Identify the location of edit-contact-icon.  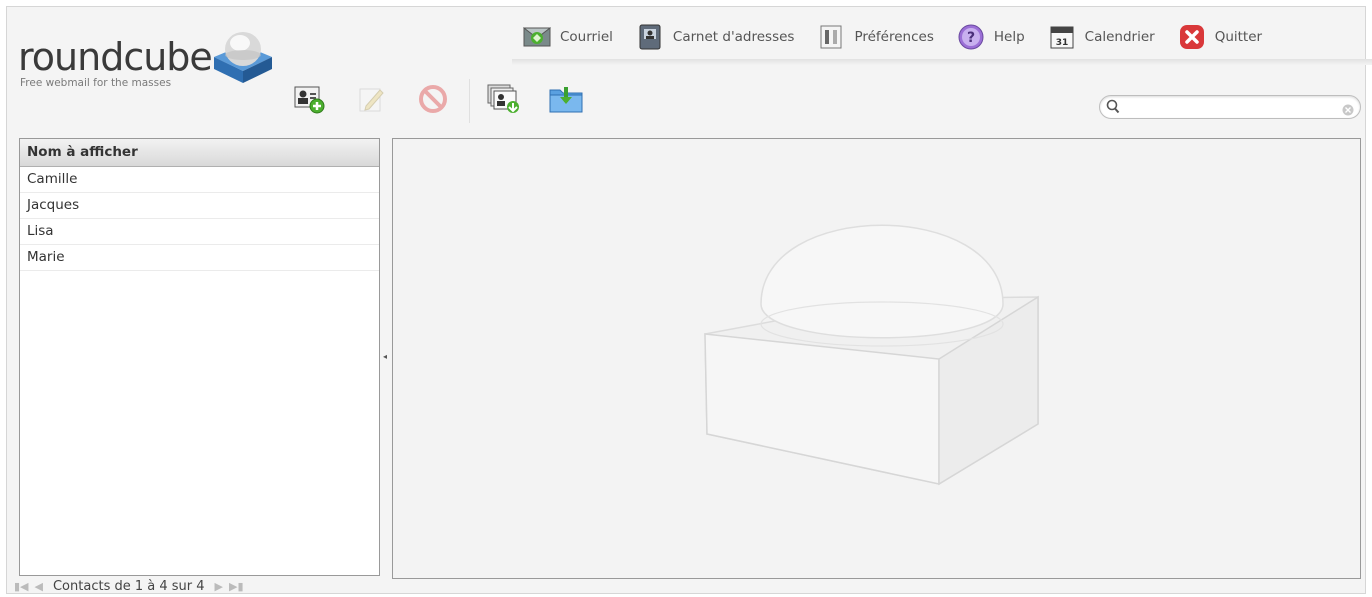
(371, 101).